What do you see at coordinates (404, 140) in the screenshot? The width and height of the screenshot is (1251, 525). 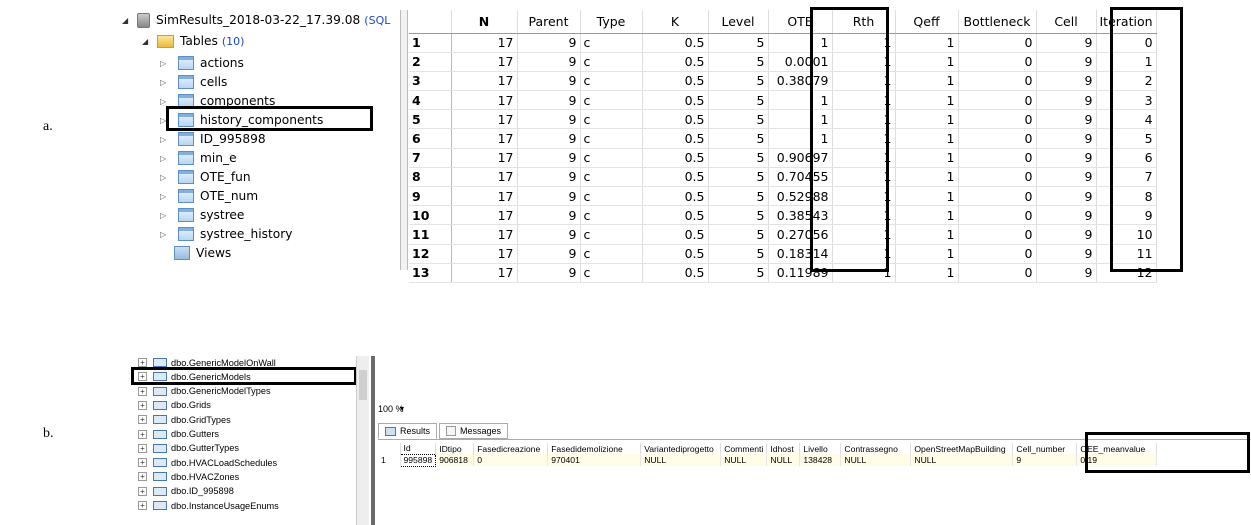 I see `splitter` at bounding box center [404, 140].